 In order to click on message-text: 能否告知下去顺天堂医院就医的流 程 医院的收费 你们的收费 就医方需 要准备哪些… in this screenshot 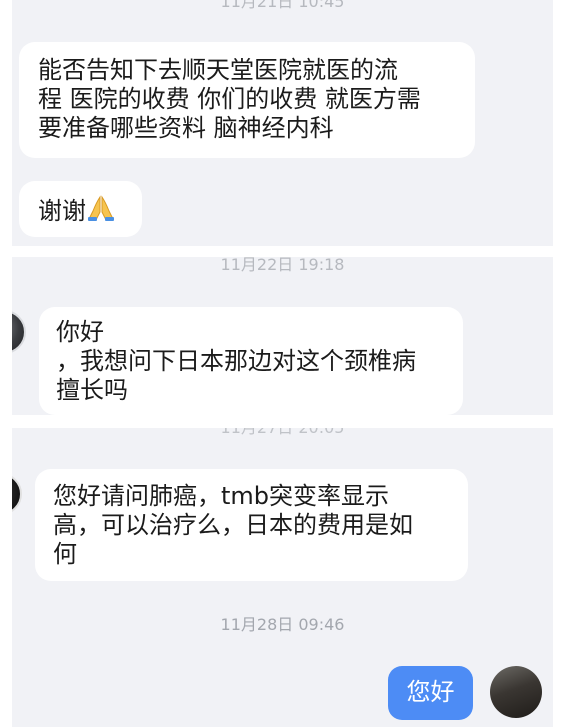, I will do `click(229, 99)`.